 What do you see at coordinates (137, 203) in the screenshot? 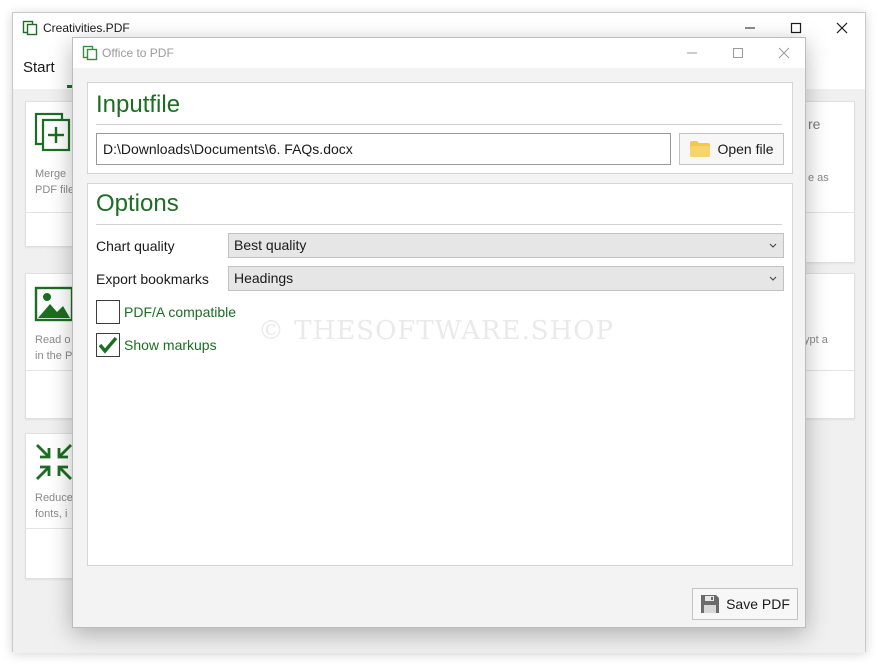
I see `options-heading: Options` at bounding box center [137, 203].